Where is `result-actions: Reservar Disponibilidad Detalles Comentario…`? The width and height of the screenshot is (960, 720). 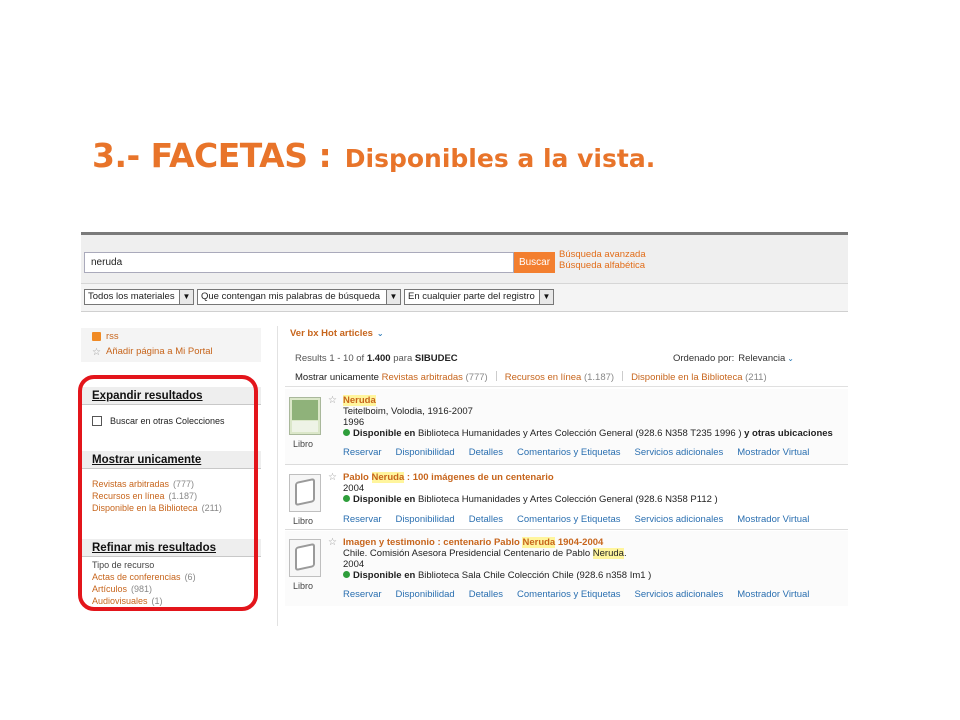 result-actions: Reservar Disponibilidad Detalles Comentario… is located at coordinates (583, 452).